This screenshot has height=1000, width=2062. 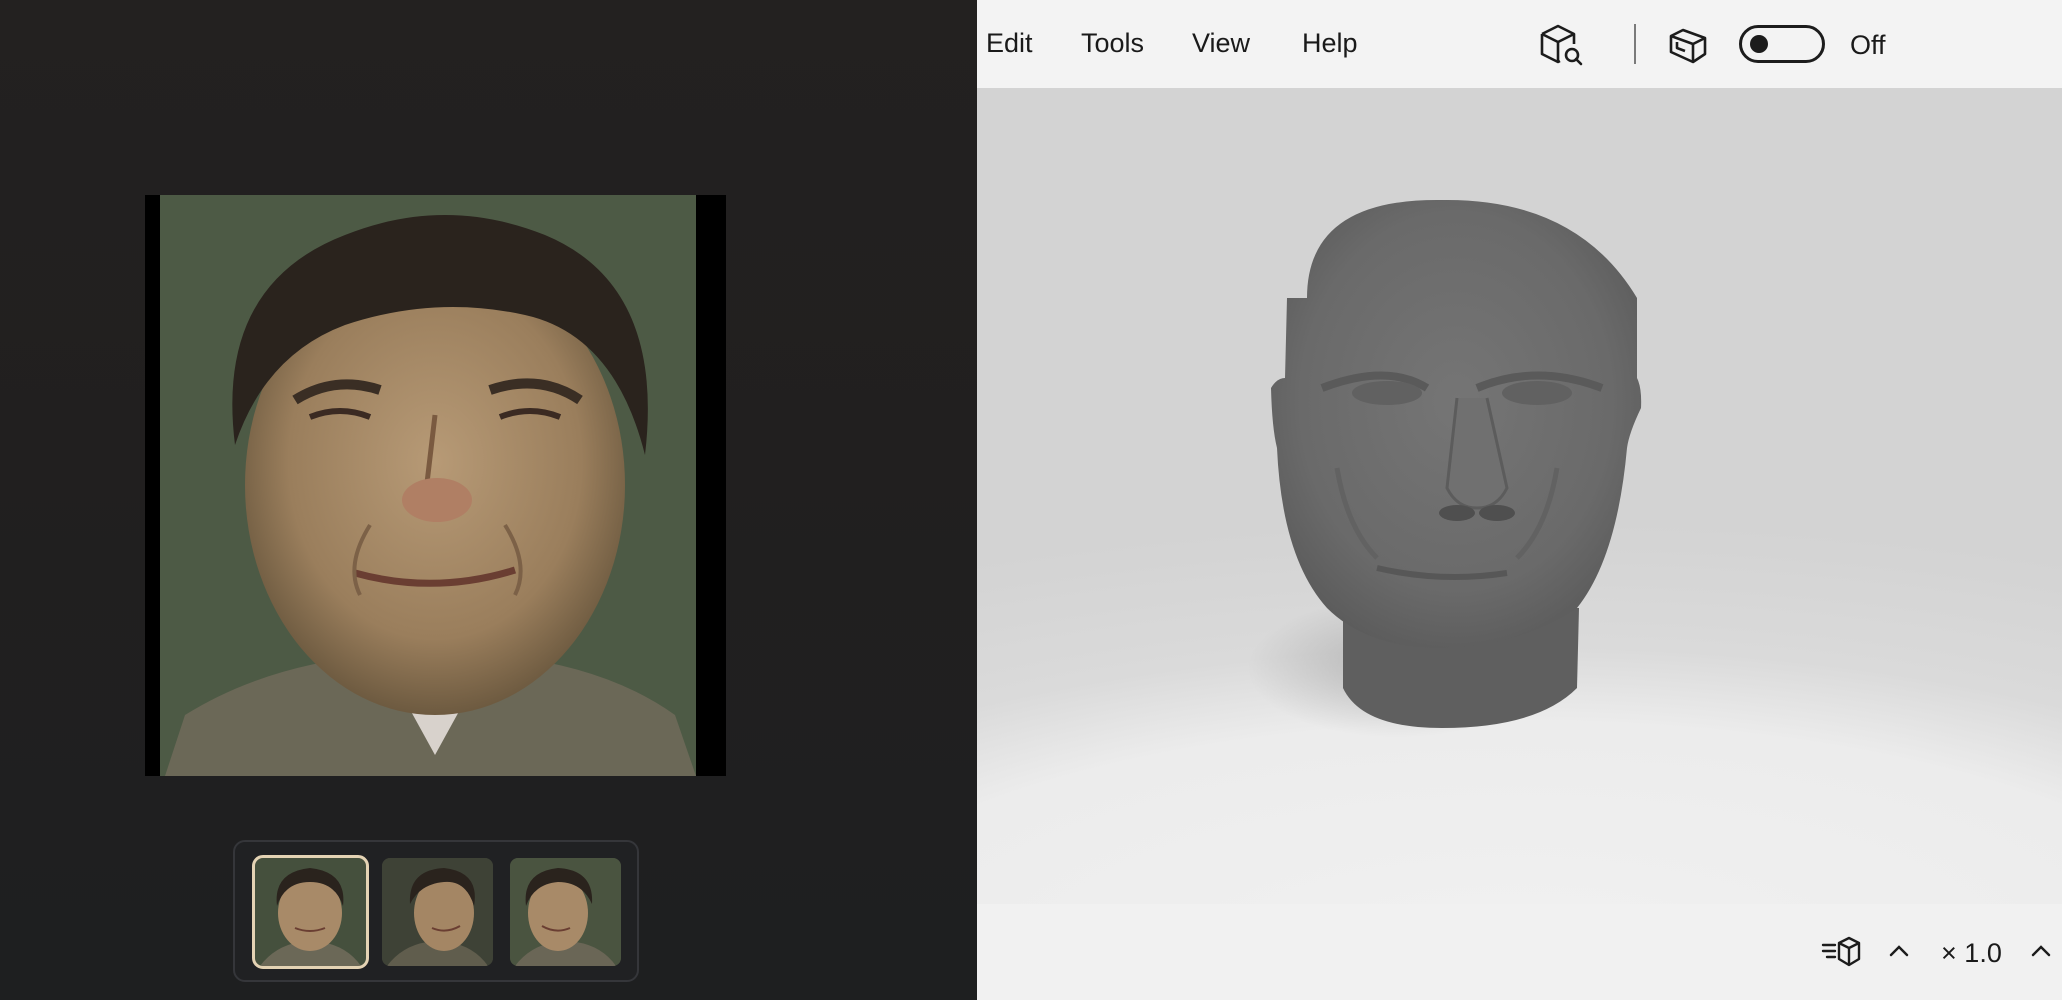 What do you see at coordinates (1971, 953) in the screenshot?
I see `zoom-level: × 1.0` at bounding box center [1971, 953].